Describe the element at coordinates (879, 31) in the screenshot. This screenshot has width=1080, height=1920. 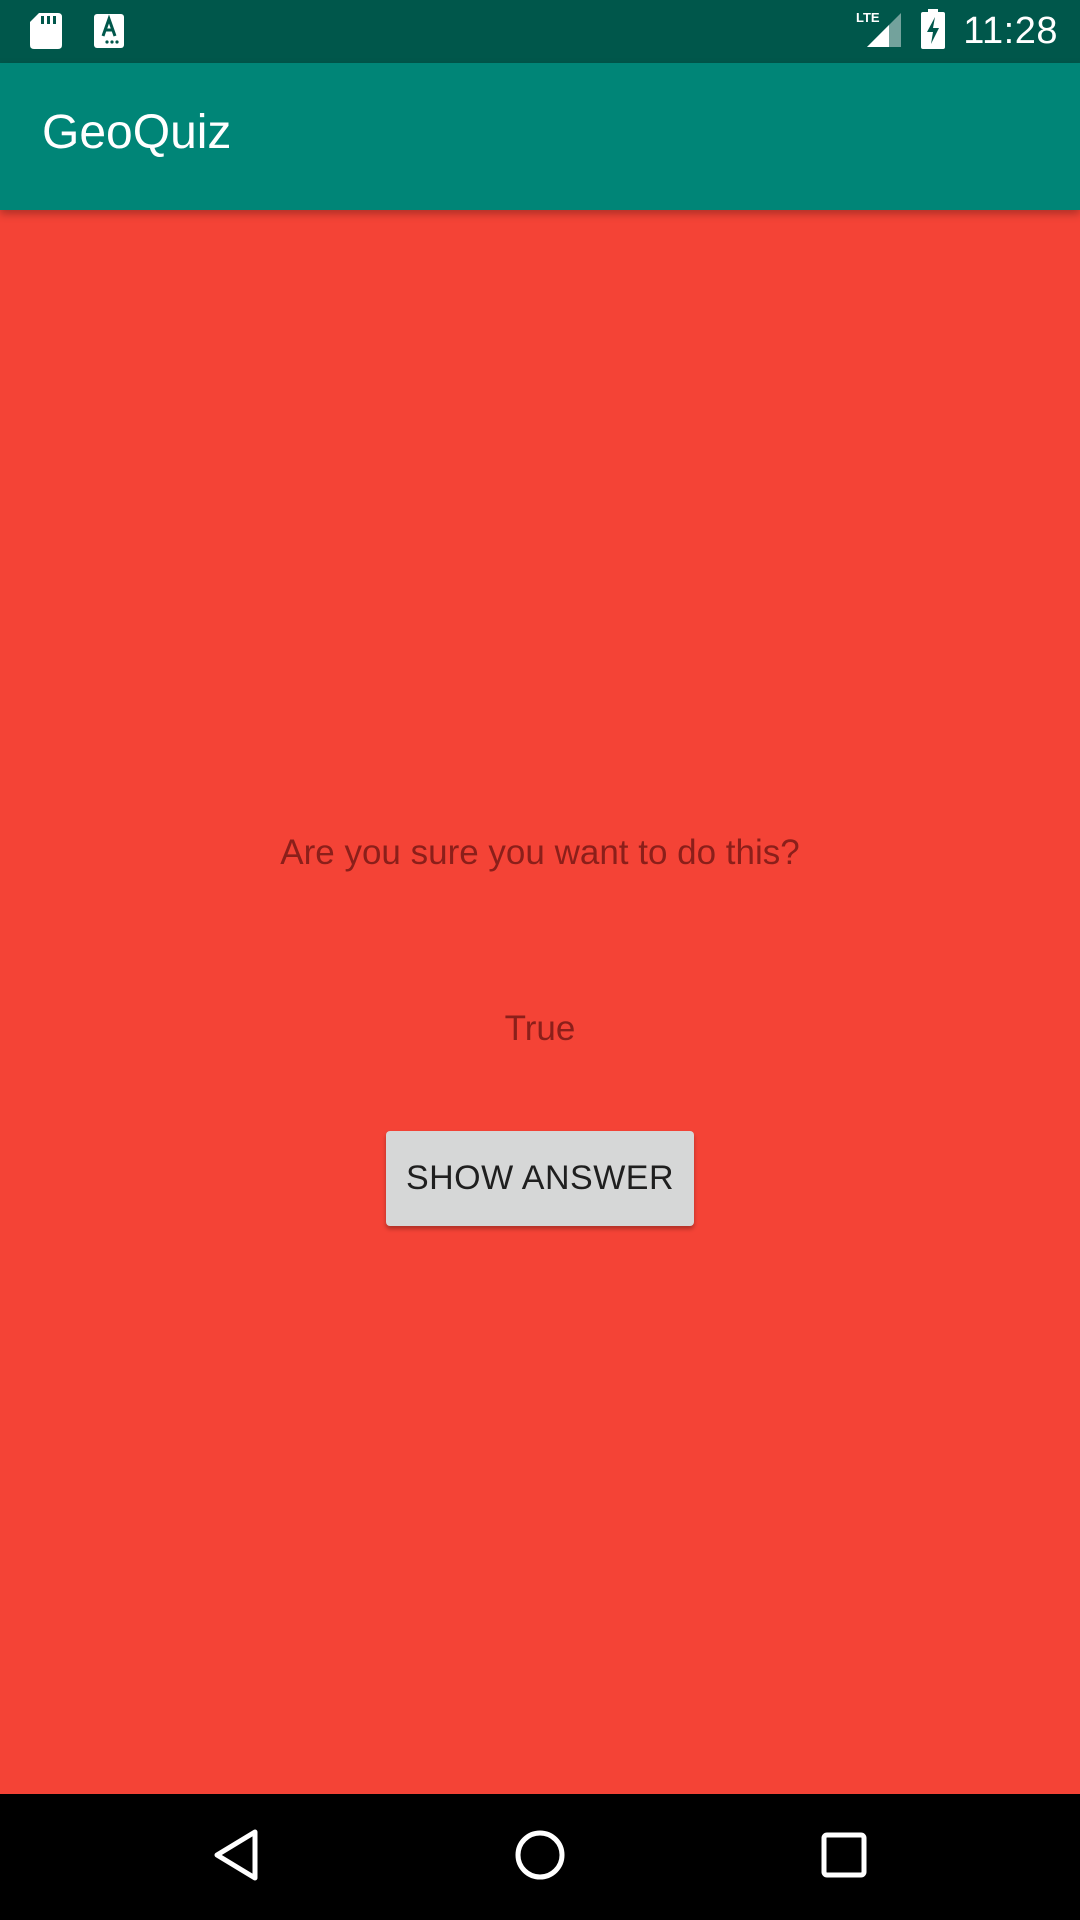
I see `lte-signal-icon: LTE` at that location.